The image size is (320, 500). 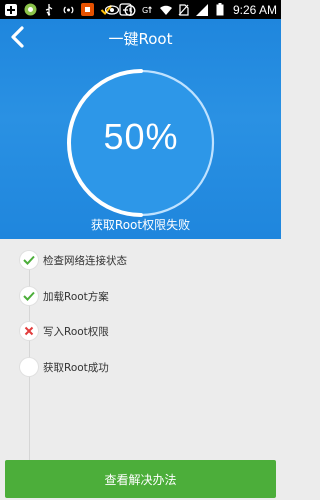 What do you see at coordinates (30, 10) in the screenshot?
I see `app-icon` at bounding box center [30, 10].